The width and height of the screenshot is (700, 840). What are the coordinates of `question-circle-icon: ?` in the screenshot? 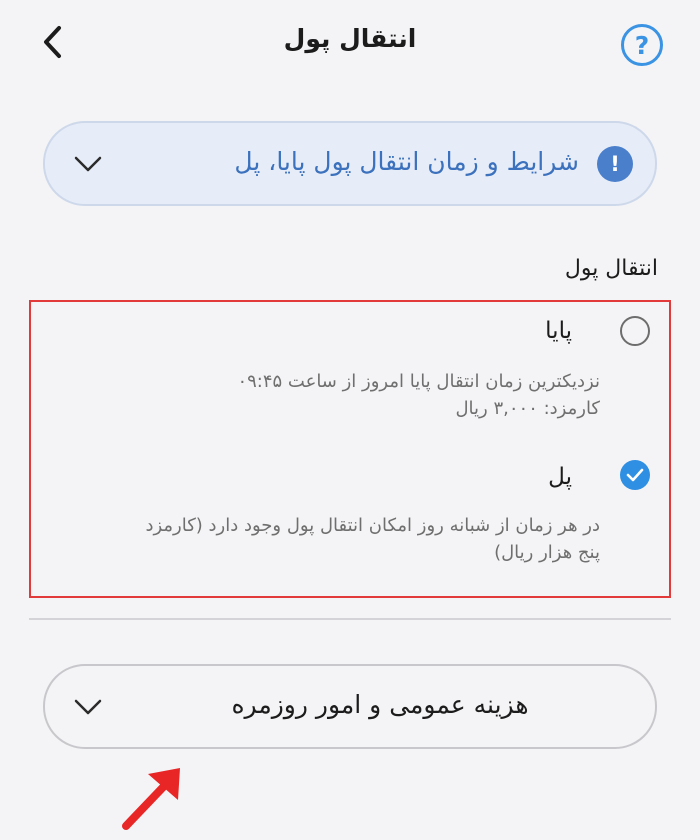 It's located at (642, 45).